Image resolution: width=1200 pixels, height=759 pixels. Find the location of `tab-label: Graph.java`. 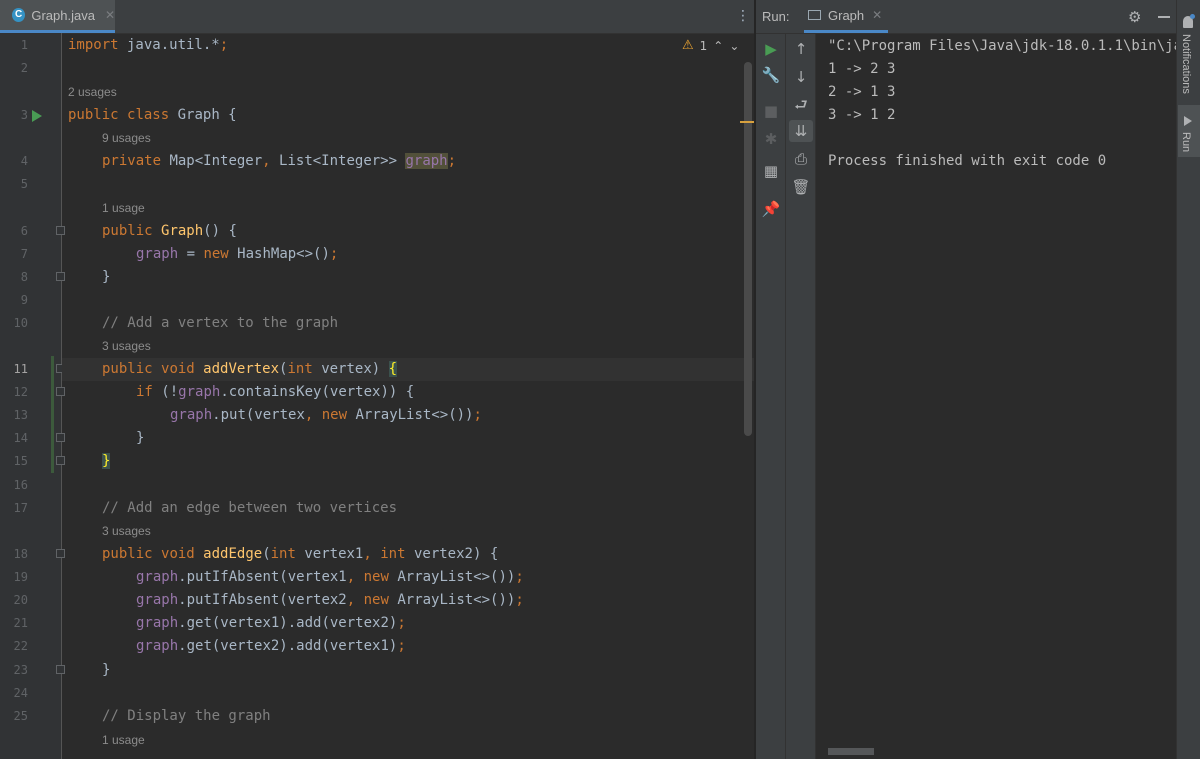

tab-label: Graph.java is located at coordinates (63, 15).